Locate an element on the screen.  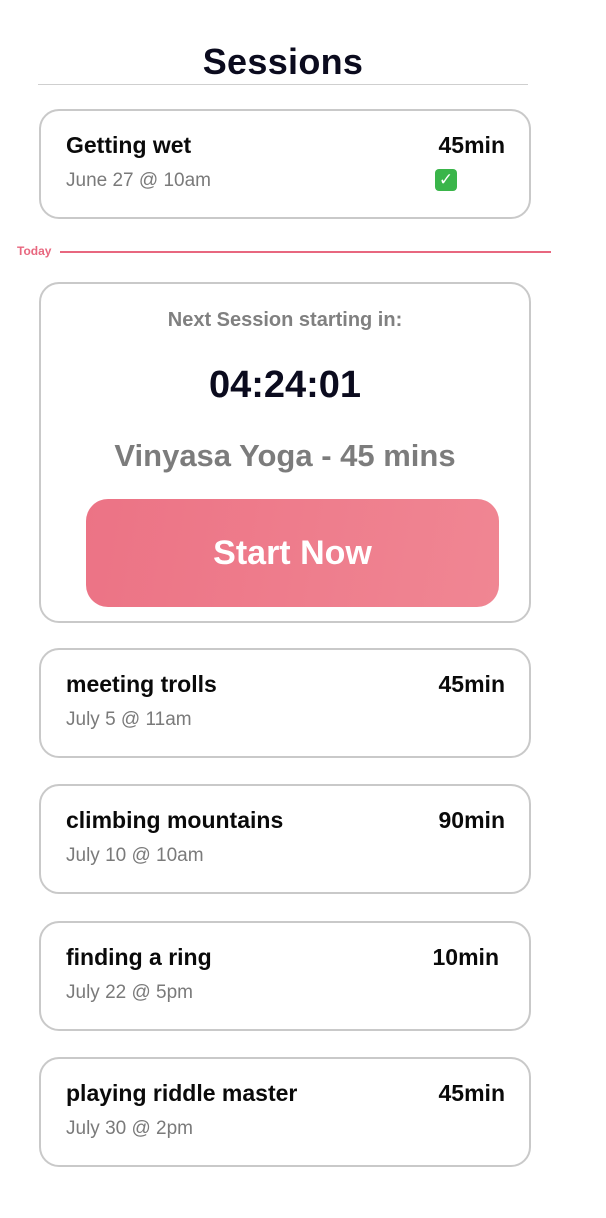
today-rule is located at coordinates (305, 252).